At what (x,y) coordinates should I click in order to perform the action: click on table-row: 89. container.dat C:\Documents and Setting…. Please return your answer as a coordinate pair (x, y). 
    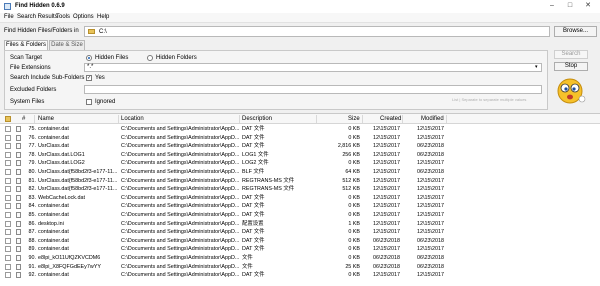
    Looking at the image, I should click on (300, 249).